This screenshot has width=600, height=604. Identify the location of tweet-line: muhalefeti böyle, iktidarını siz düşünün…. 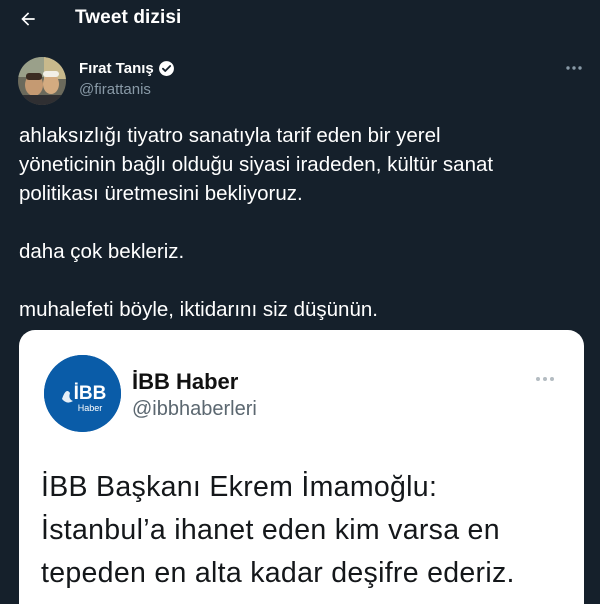
(198, 309).